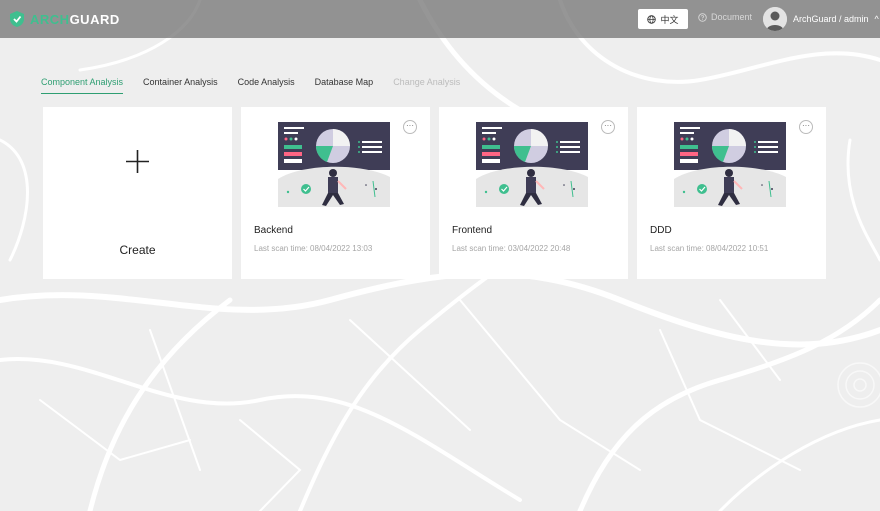  What do you see at coordinates (180, 85) in the screenshot?
I see `tab-container-analysis: Container Analysis` at bounding box center [180, 85].